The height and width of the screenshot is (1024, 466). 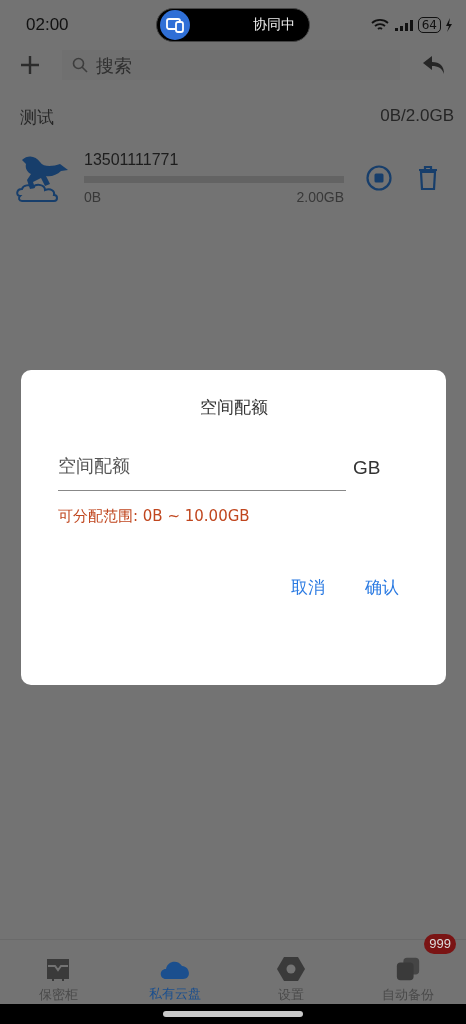 What do you see at coordinates (434, 65) in the screenshot?
I see `back-icon` at bounding box center [434, 65].